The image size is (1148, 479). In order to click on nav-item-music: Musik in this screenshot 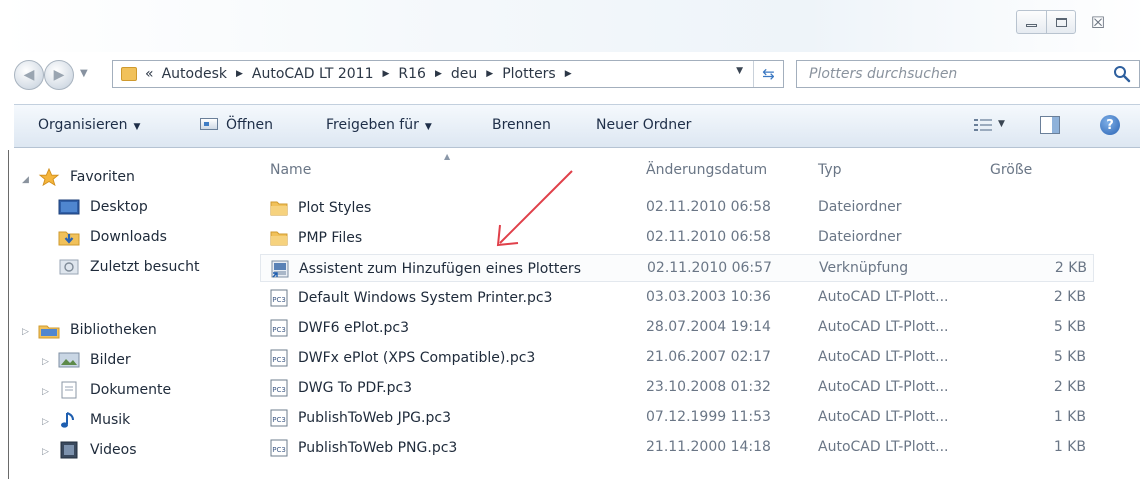, I will do `click(94, 420)`.